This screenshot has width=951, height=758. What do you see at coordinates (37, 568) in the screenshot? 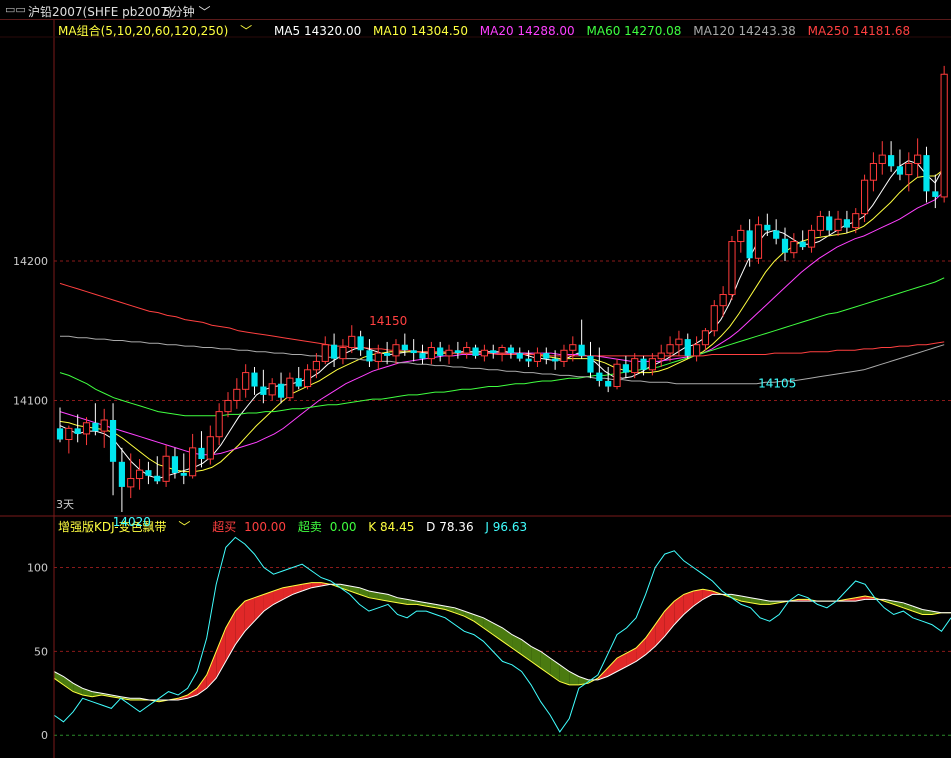
I see `kdj-tick-label: 100` at bounding box center [37, 568].